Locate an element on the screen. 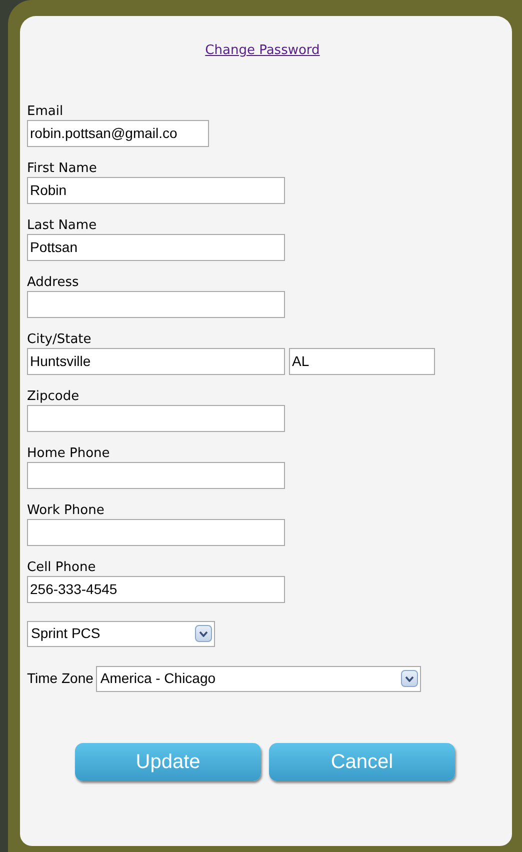  text-field: AL is located at coordinates (362, 361).